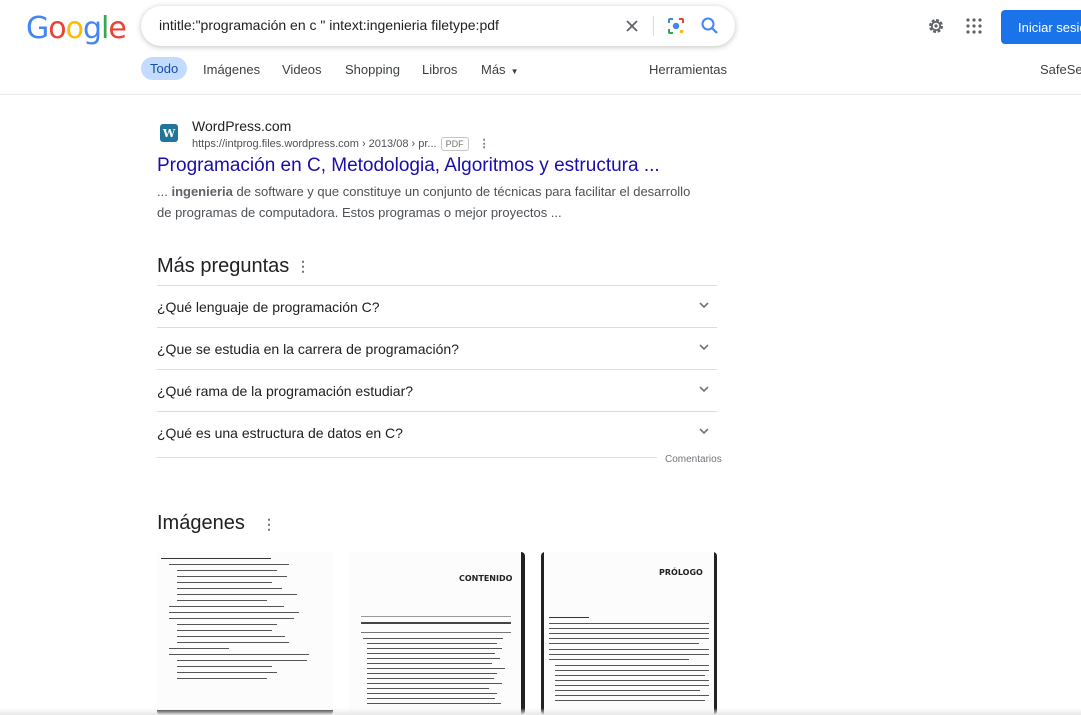  What do you see at coordinates (223, 266) in the screenshot?
I see `paa-heading: Más preguntas` at bounding box center [223, 266].